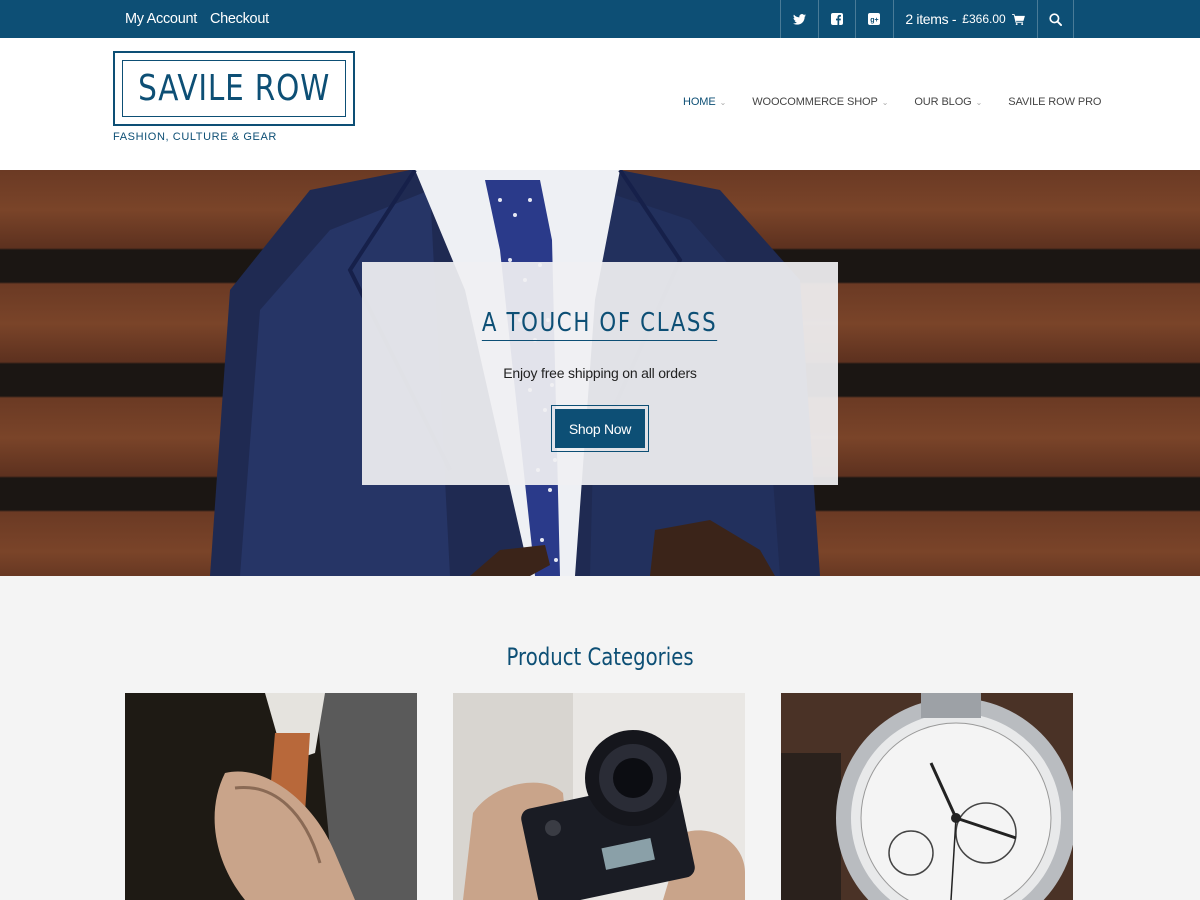 This screenshot has width=1200, height=900. I want to click on category-image-watch, so click(927, 796).